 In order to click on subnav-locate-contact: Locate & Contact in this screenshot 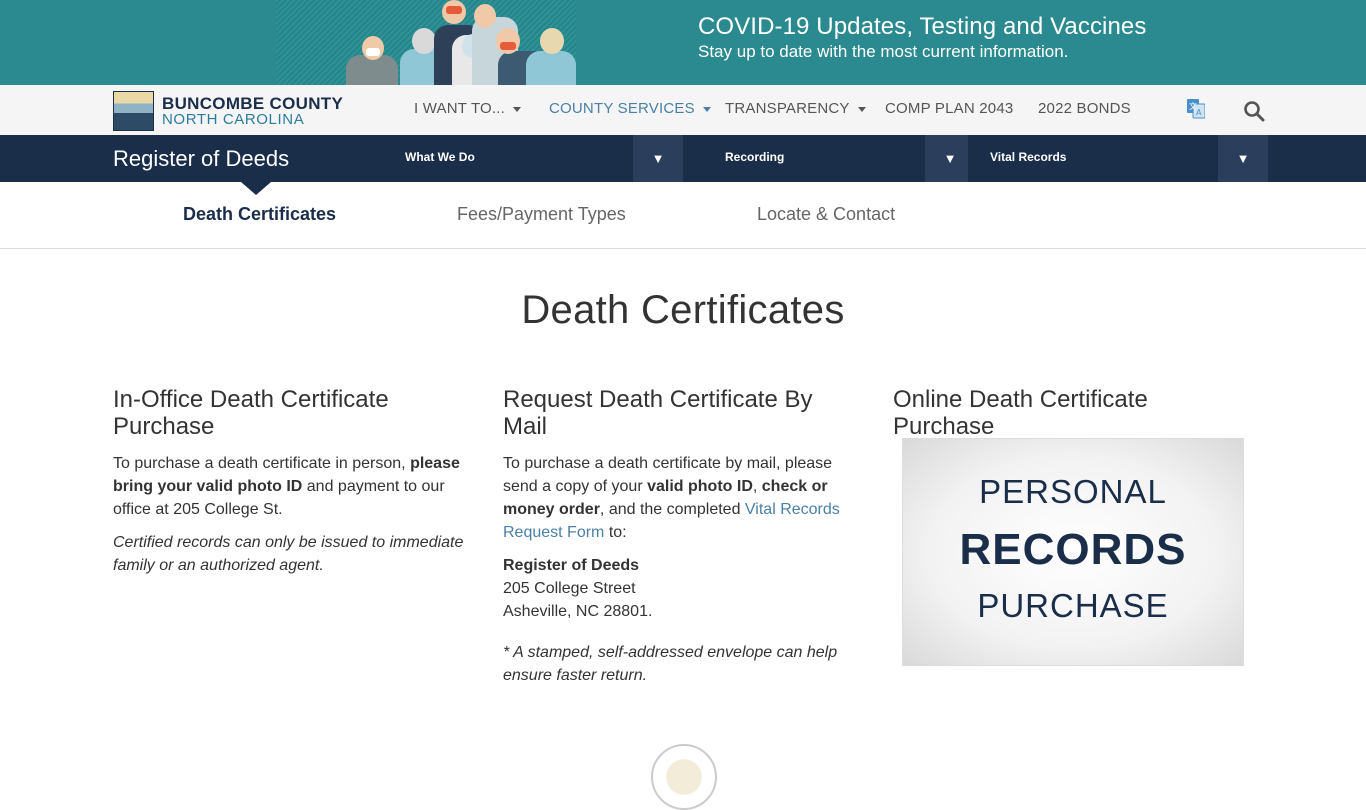, I will do `click(826, 214)`.